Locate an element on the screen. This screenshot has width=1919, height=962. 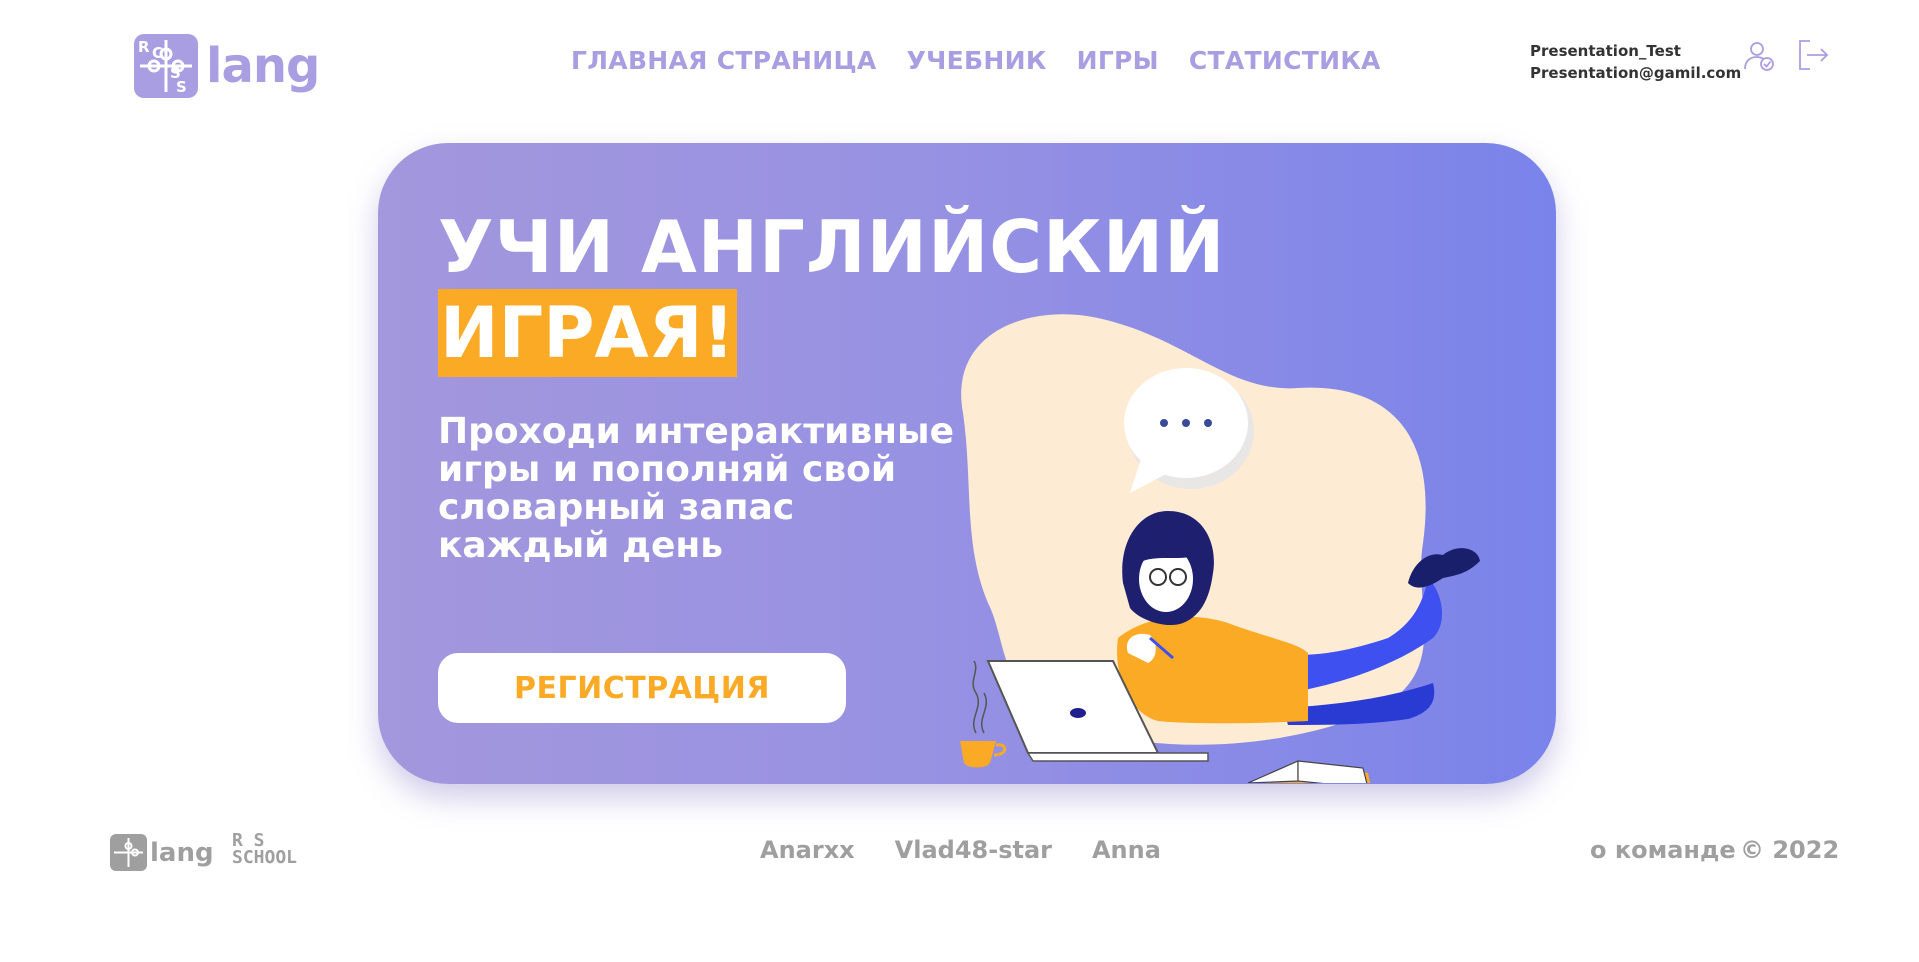
app-logo: R C S S lang is located at coordinates (227, 66).